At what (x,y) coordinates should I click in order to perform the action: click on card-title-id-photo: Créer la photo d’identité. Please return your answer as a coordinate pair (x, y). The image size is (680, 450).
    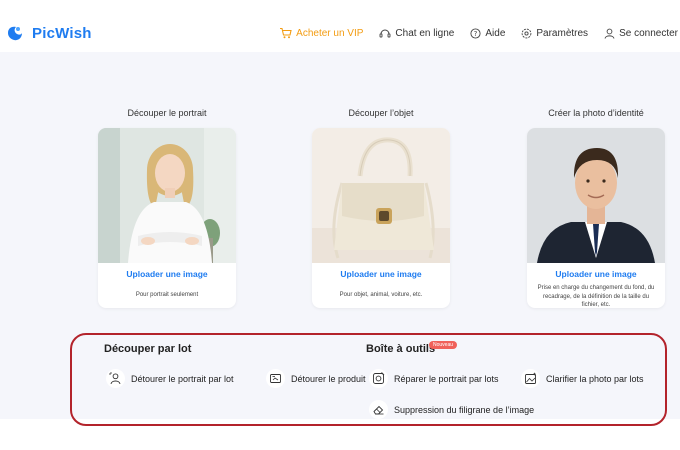
    Looking at the image, I should click on (596, 113).